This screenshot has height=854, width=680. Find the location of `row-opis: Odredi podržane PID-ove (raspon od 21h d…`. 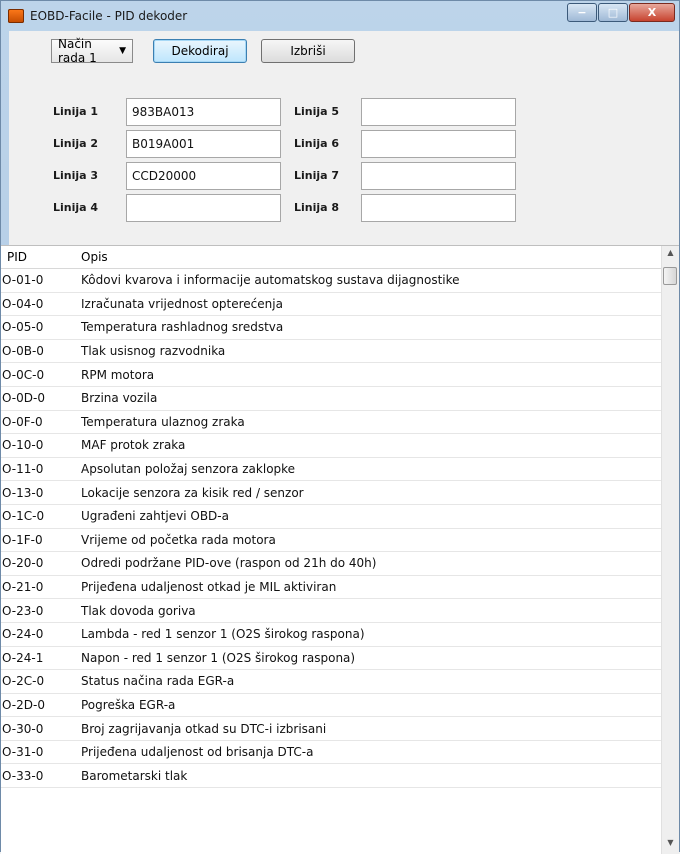

row-opis: Odredi podržane PID-ove (raspon od 21h d… is located at coordinates (229, 563).